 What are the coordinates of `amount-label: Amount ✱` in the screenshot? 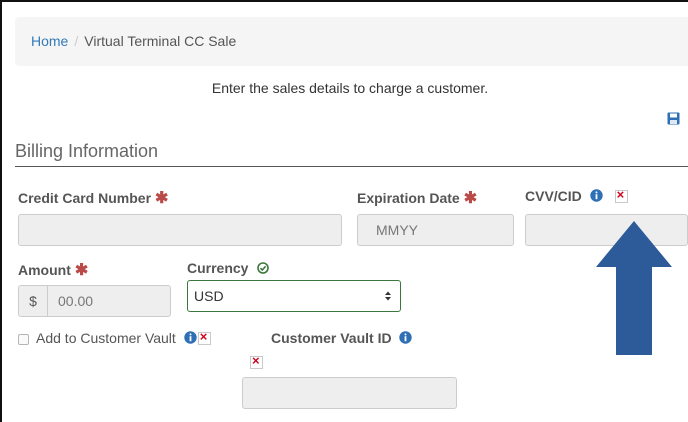 It's located at (53, 270).